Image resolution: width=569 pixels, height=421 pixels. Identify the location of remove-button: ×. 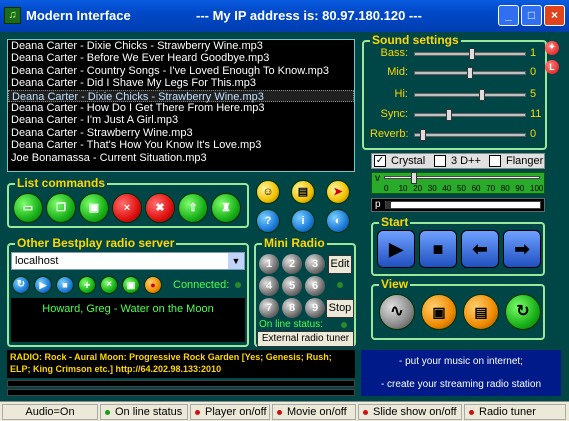
(127, 208).